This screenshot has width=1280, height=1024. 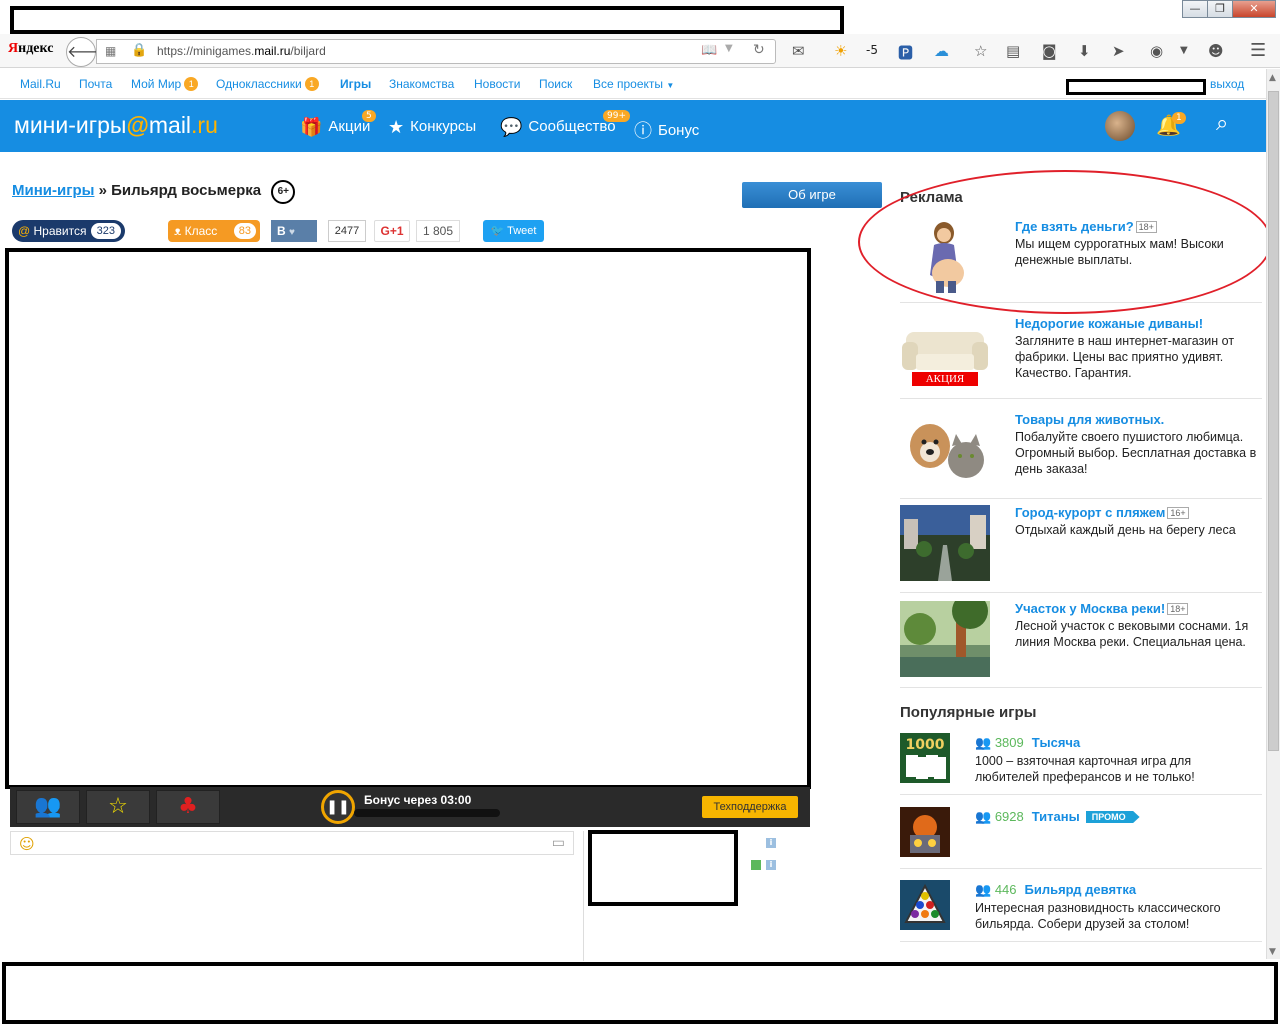 I want to click on pocket-icon: ◙, so click(x=1049, y=51).